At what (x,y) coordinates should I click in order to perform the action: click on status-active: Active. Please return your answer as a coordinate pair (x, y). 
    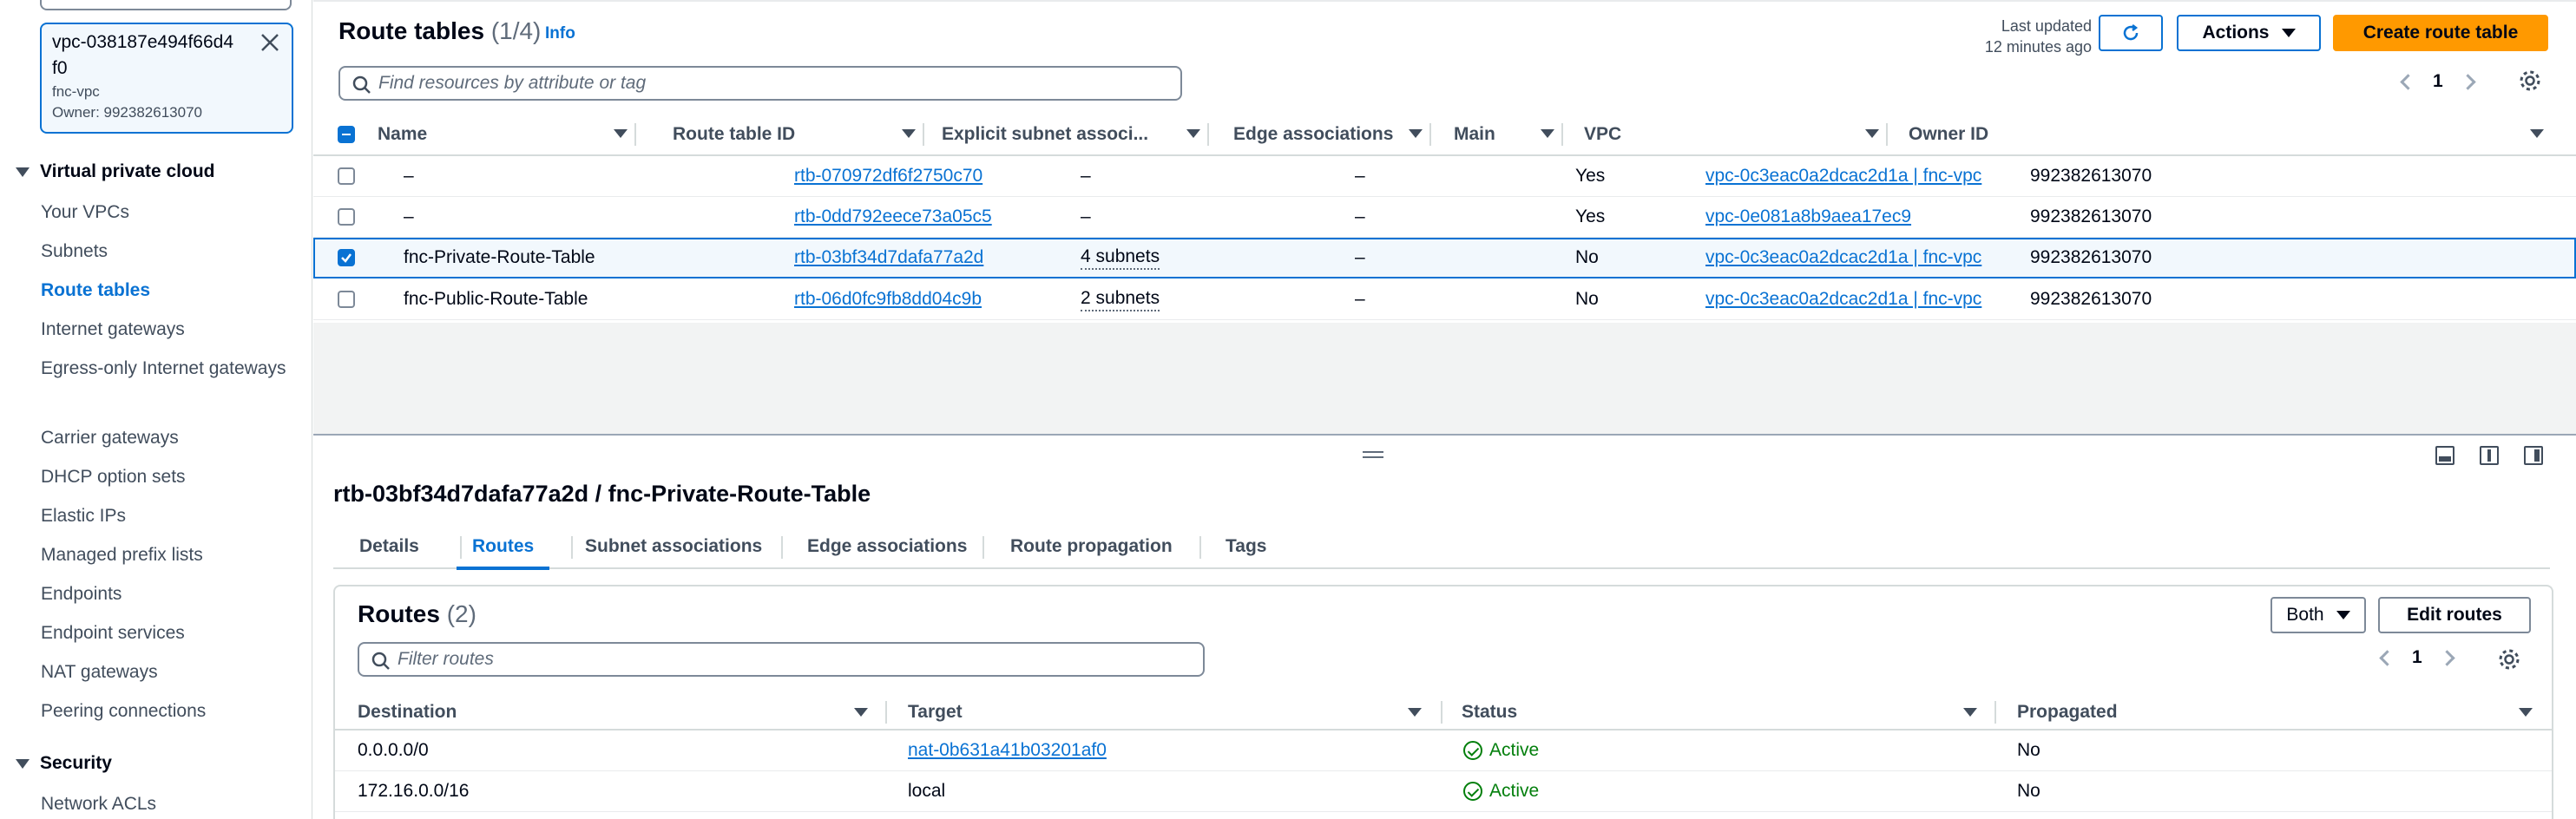
    Looking at the image, I should click on (1501, 750).